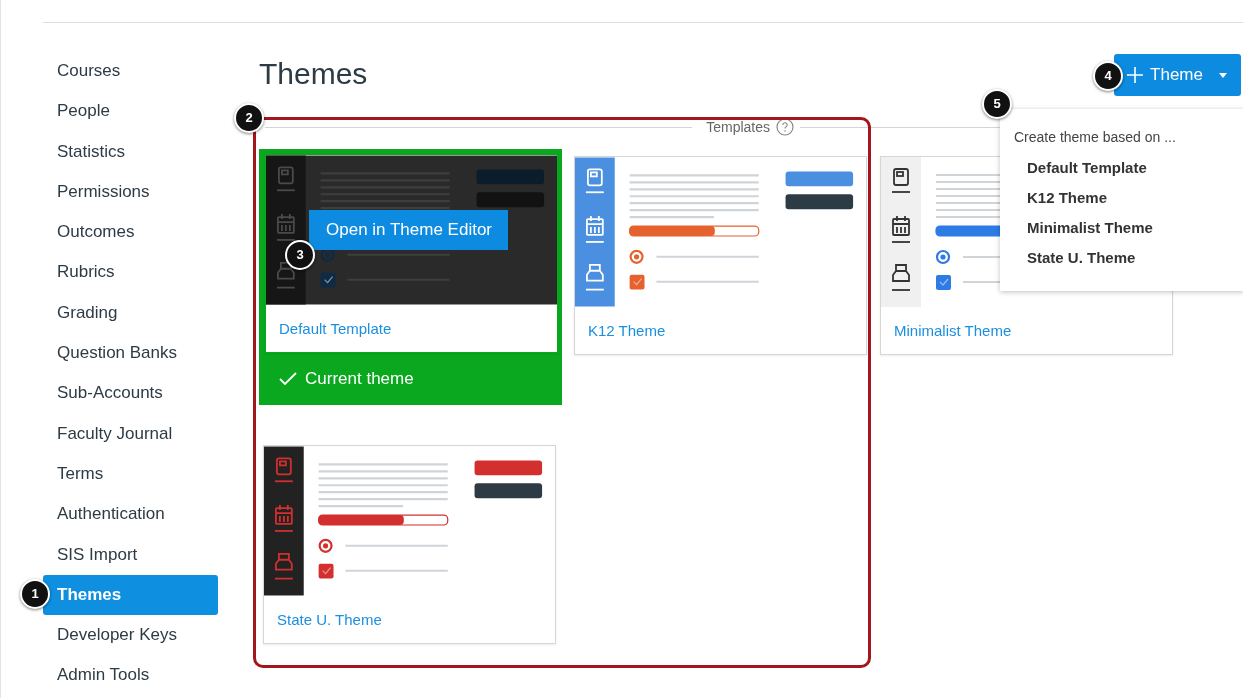  What do you see at coordinates (130, 272) in the screenshot?
I see `sidebar-item: Rubrics` at bounding box center [130, 272].